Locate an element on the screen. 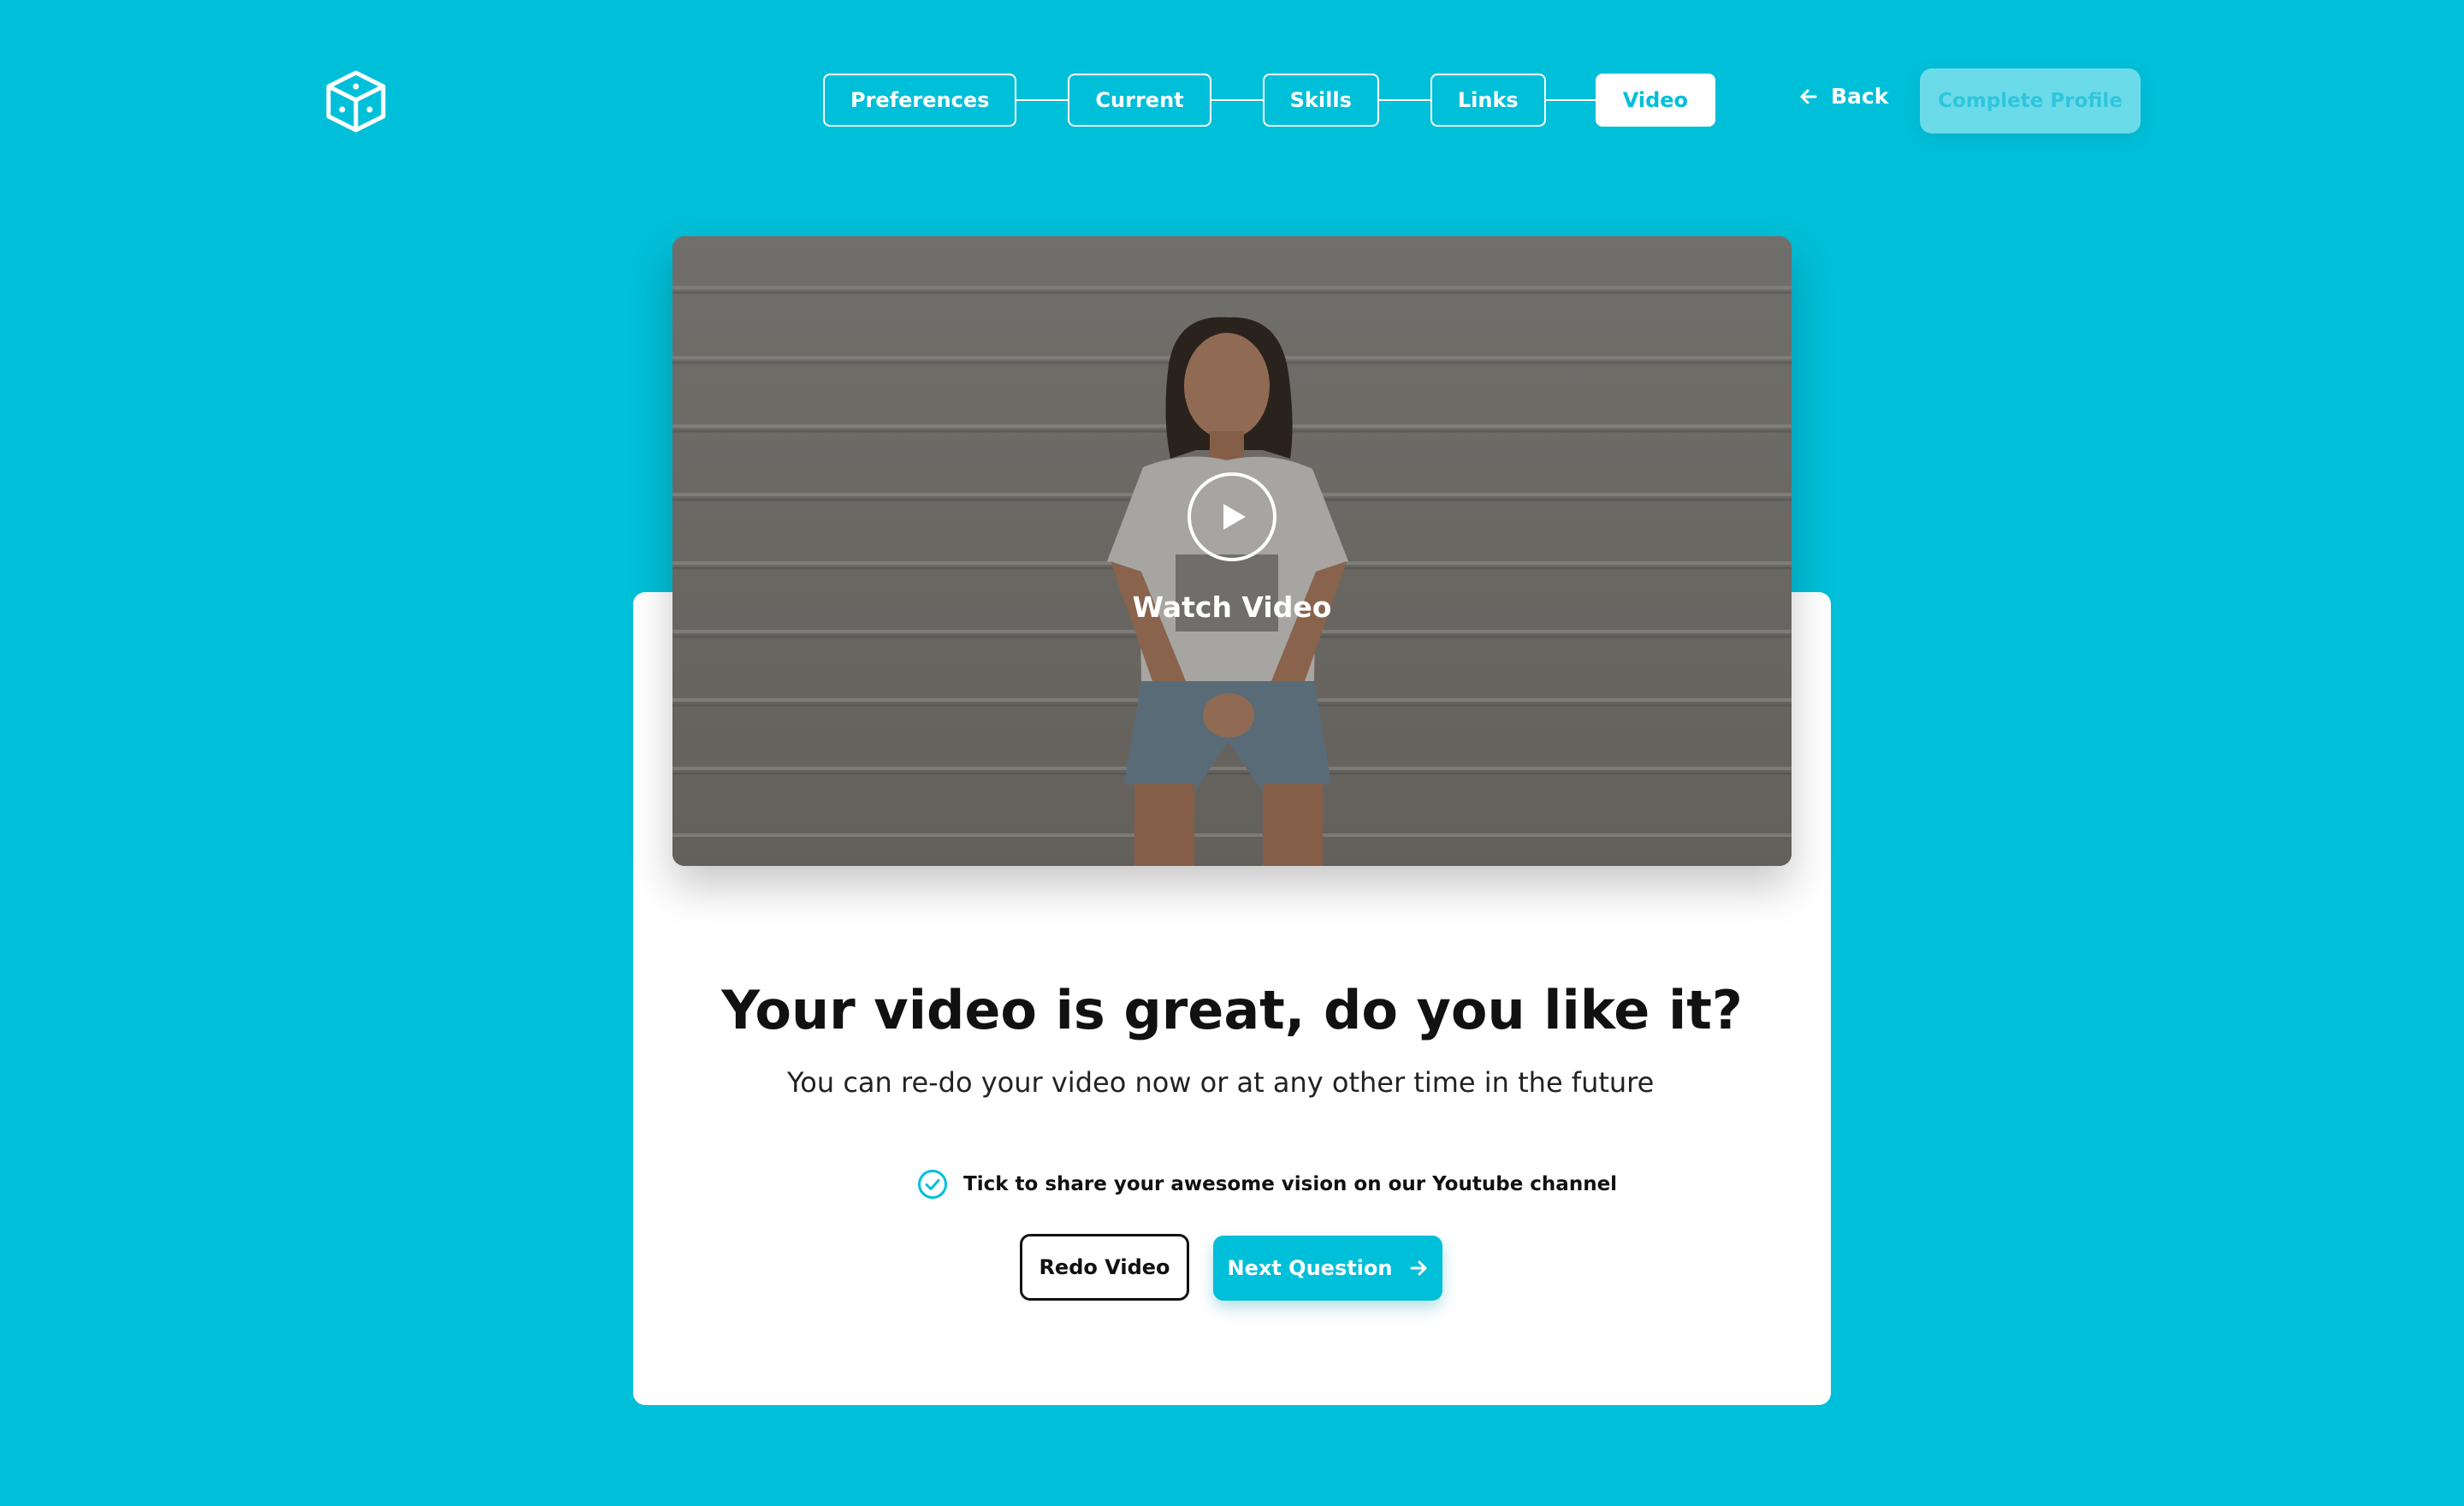 The image size is (2464, 1506). next-question-button: Next Question is located at coordinates (1327, 1268).